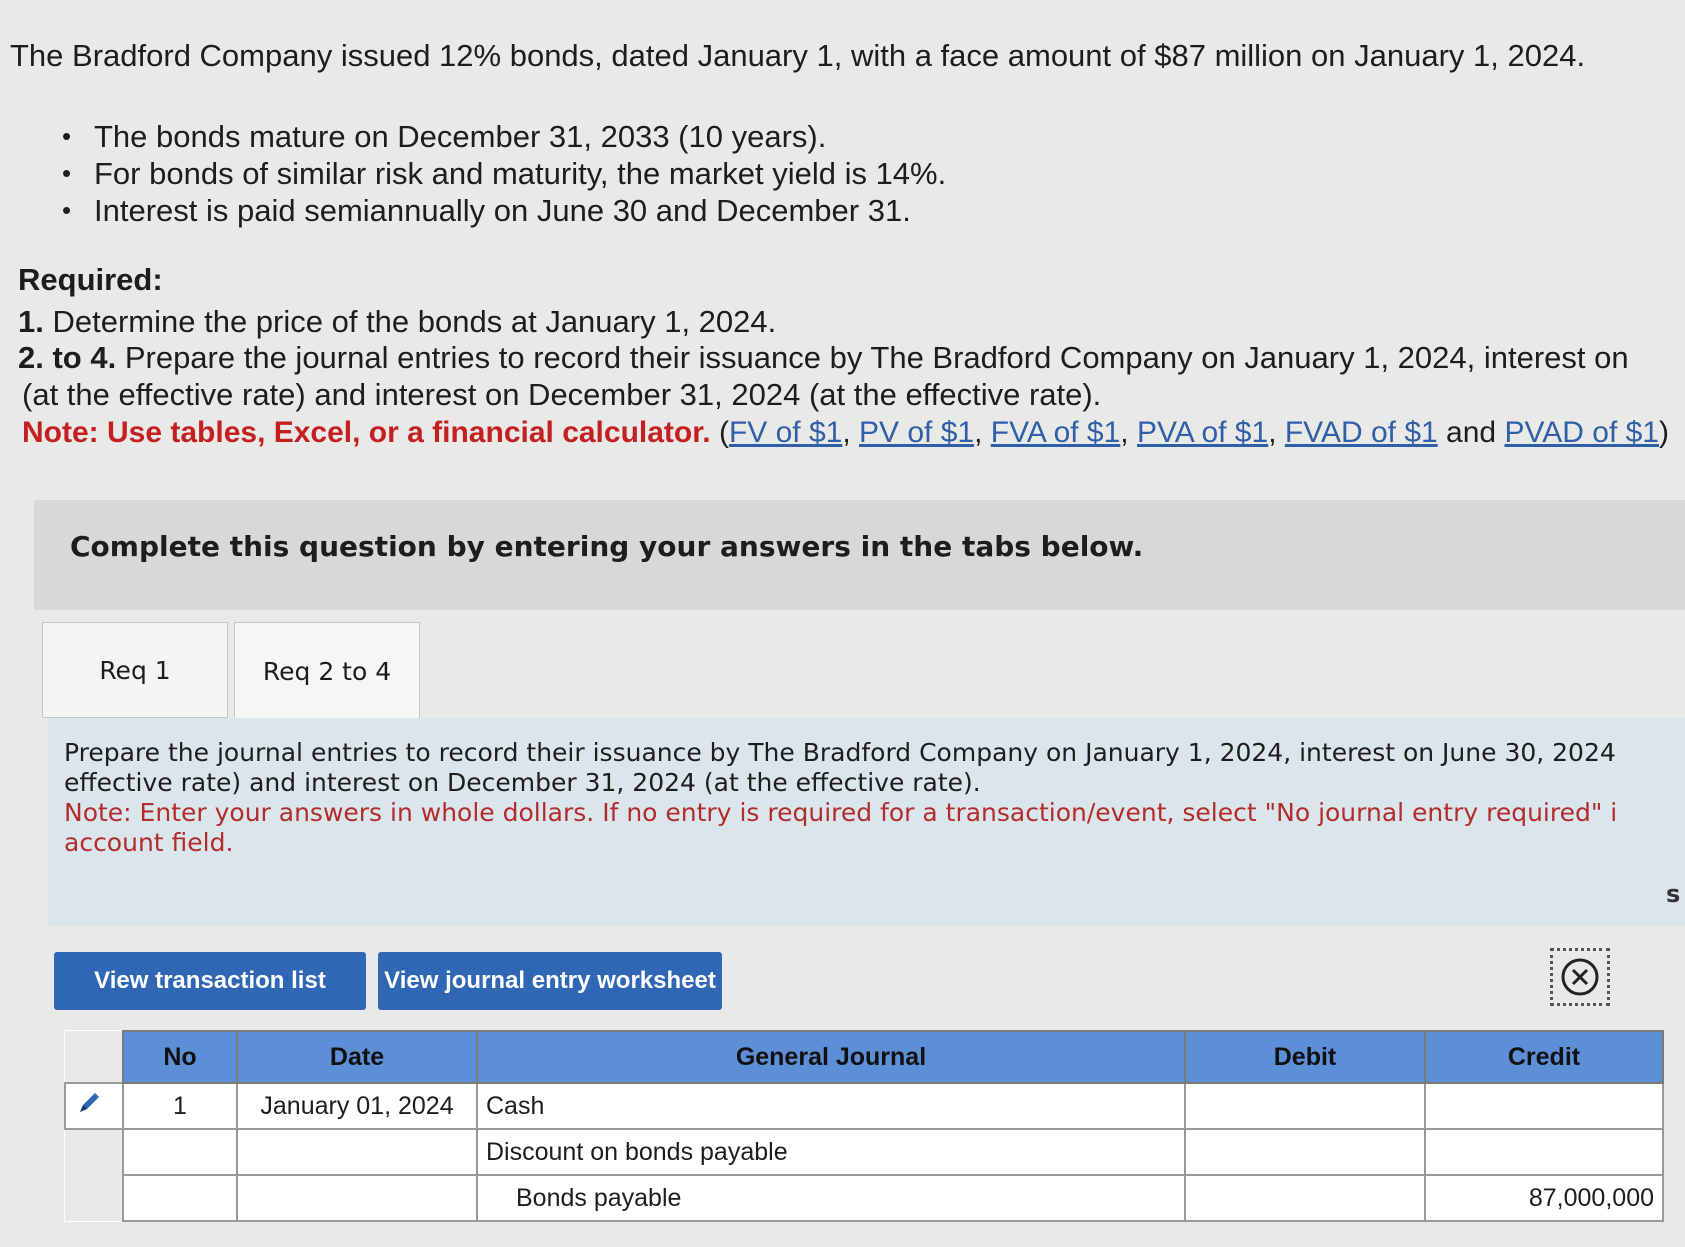 The width and height of the screenshot is (1685, 1247). I want to click on edit-row-button, so click(94, 1106).